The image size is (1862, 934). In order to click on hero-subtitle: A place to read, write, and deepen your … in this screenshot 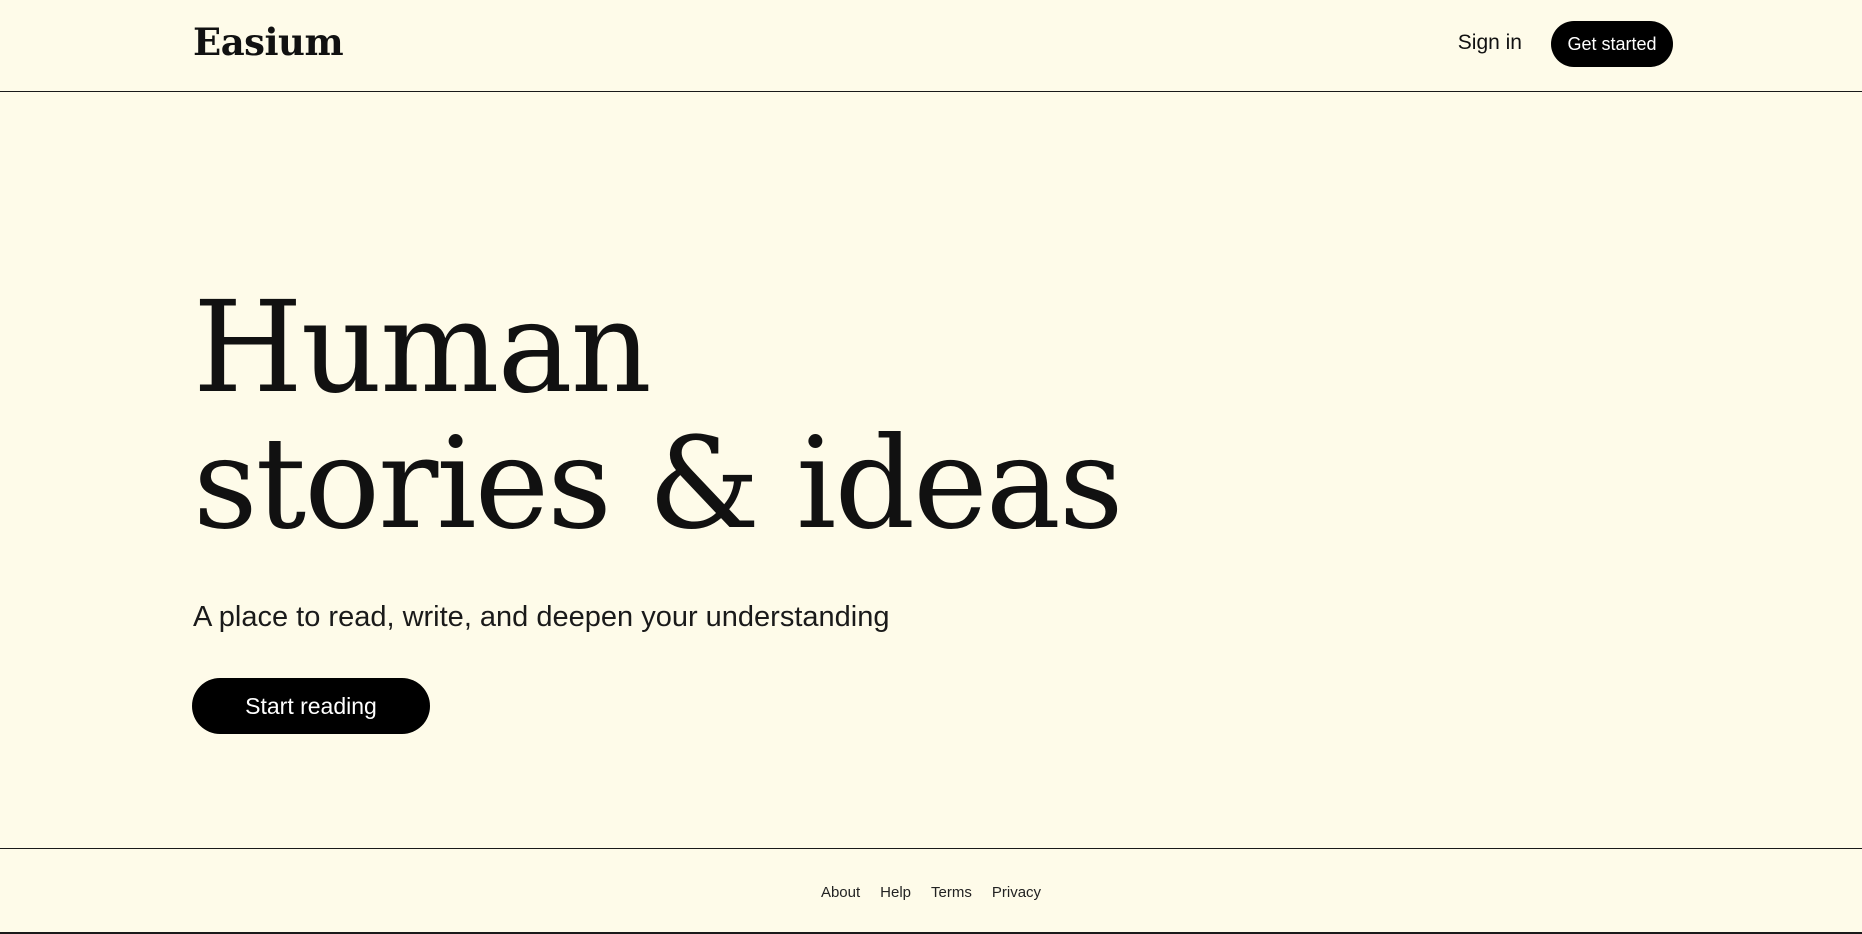, I will do `click(541, 617)`.